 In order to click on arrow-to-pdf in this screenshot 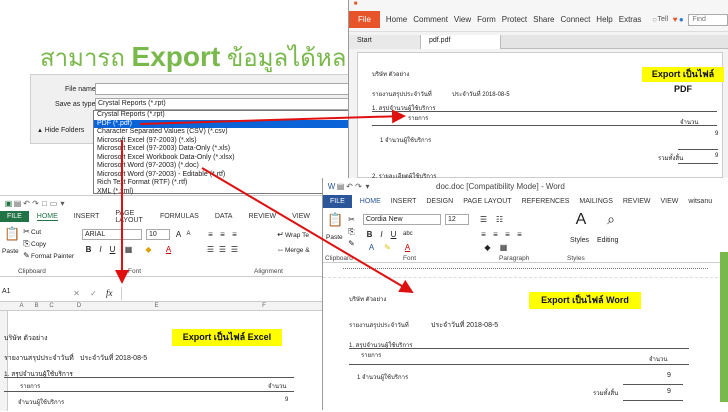, I will do `click(272, 117)`.